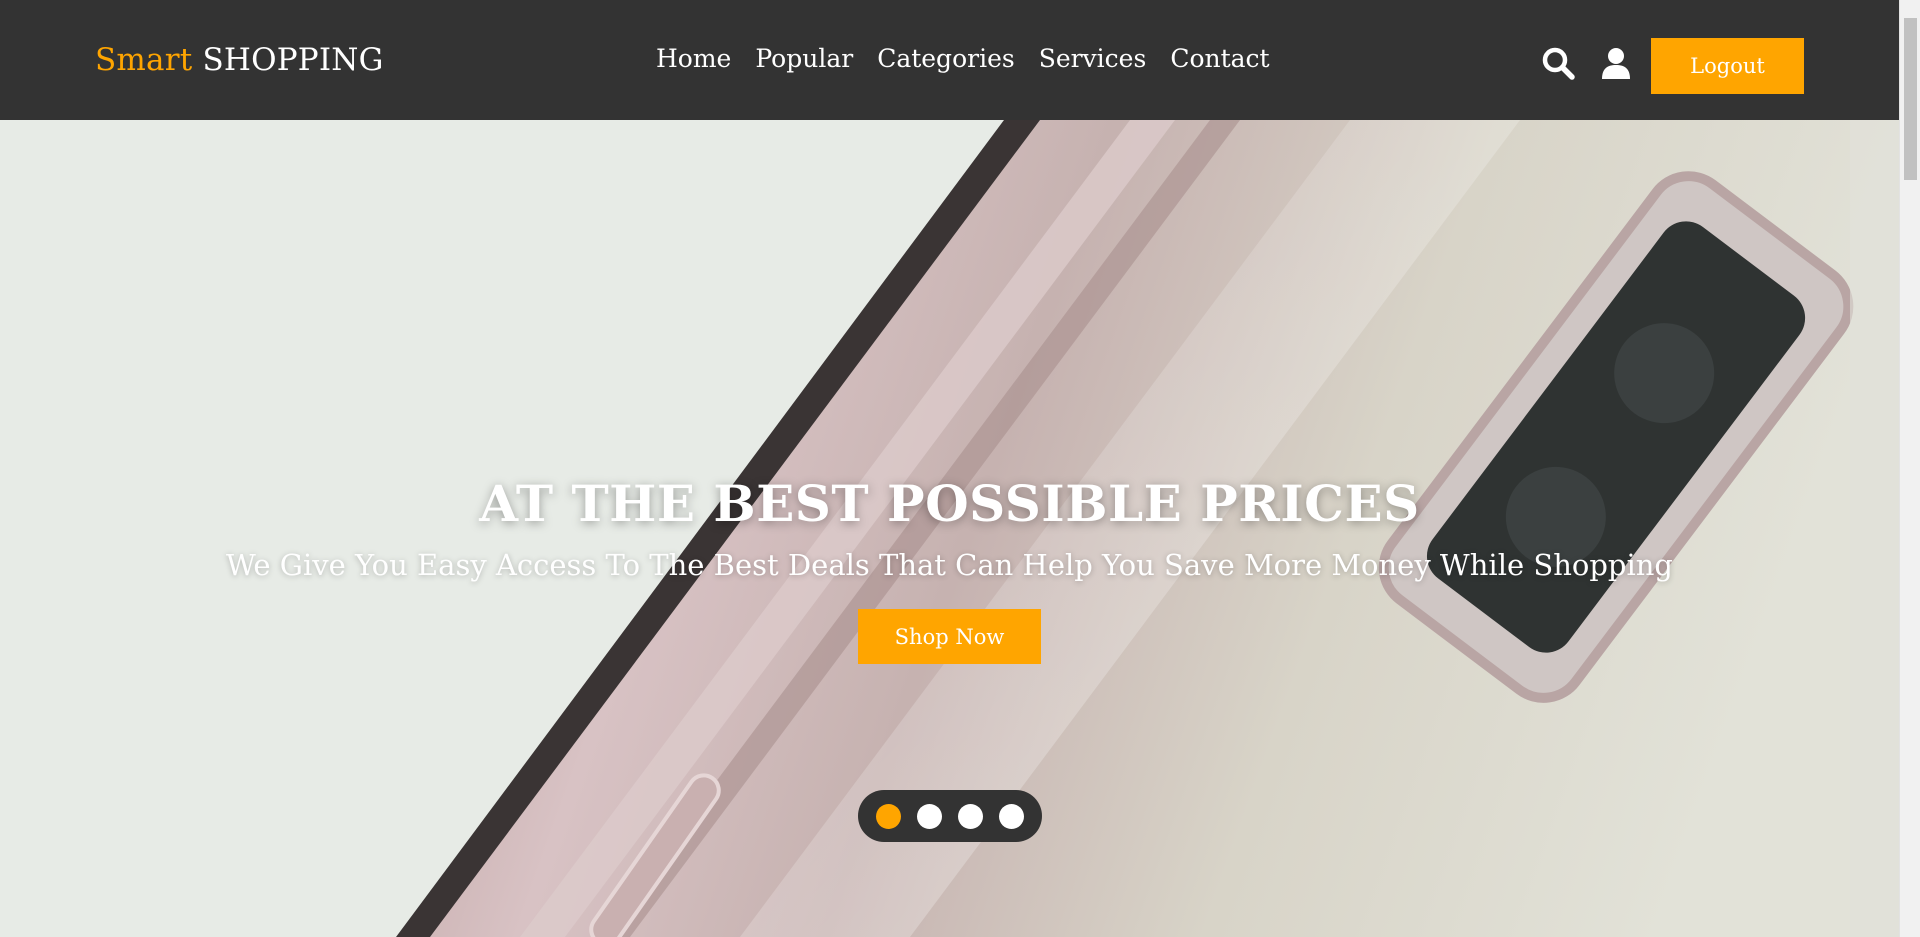  What do you see at coordinates (144, 60) in the screenshot?
I see `logo-accent-word: Smart` at bounding box center [144, 60].